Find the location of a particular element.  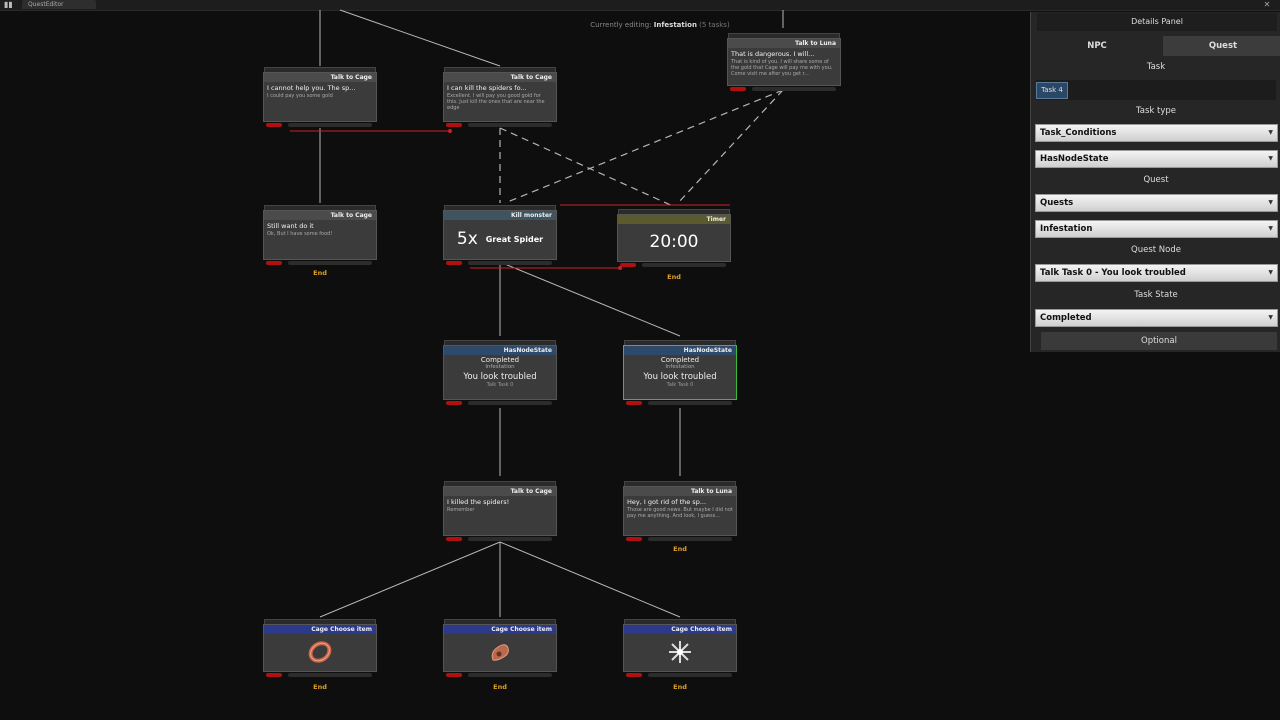

quest-dropdown: Infestation ▼ is located at coordinates (1156, 229).